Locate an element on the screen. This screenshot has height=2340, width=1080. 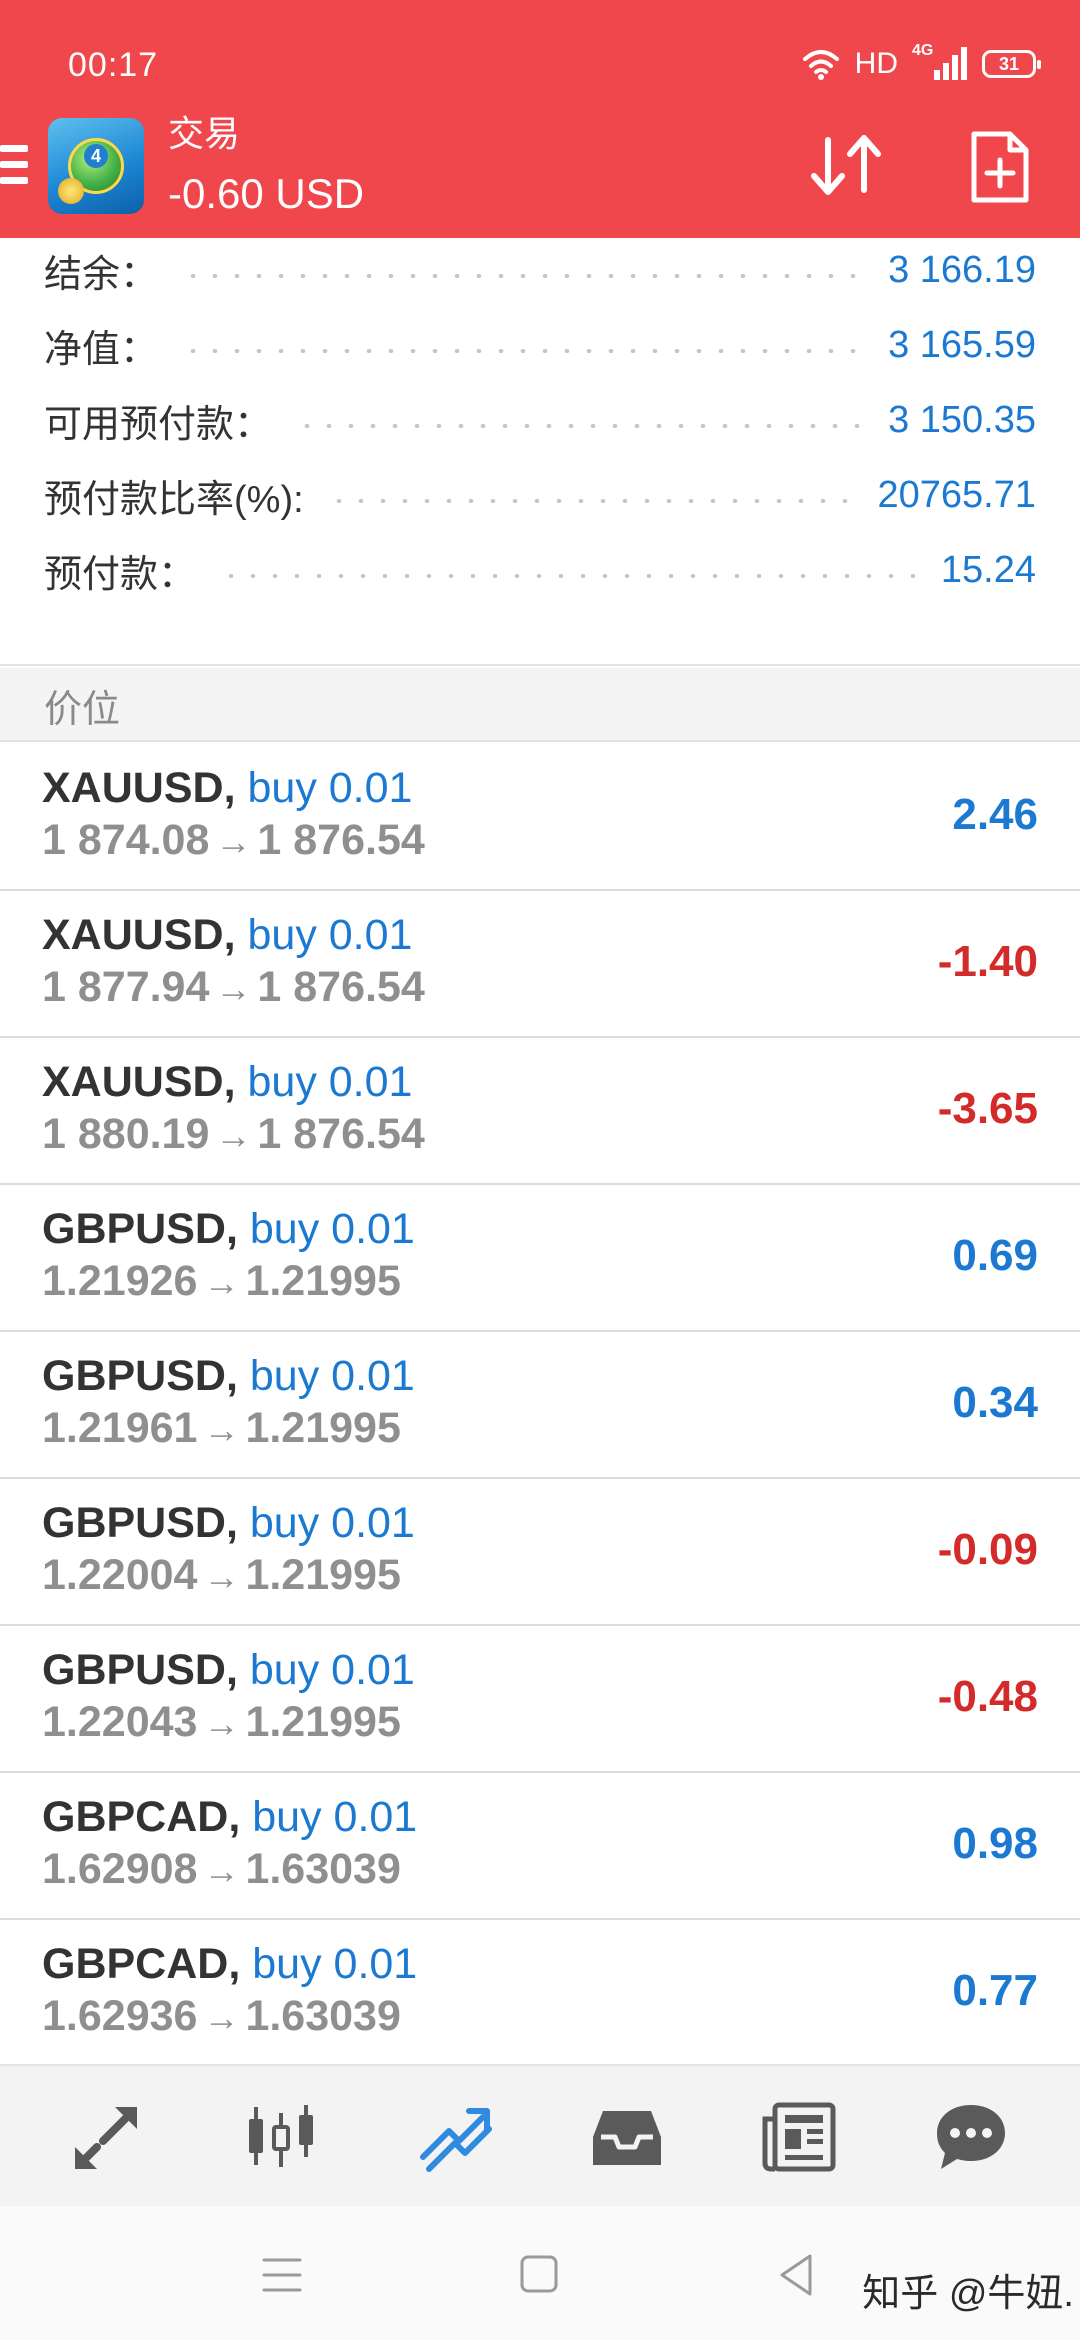
position-row: GBPUSD, buy 0.01 1.21961 → 1.21995 0.34 is located at coordinates (540, 1405).